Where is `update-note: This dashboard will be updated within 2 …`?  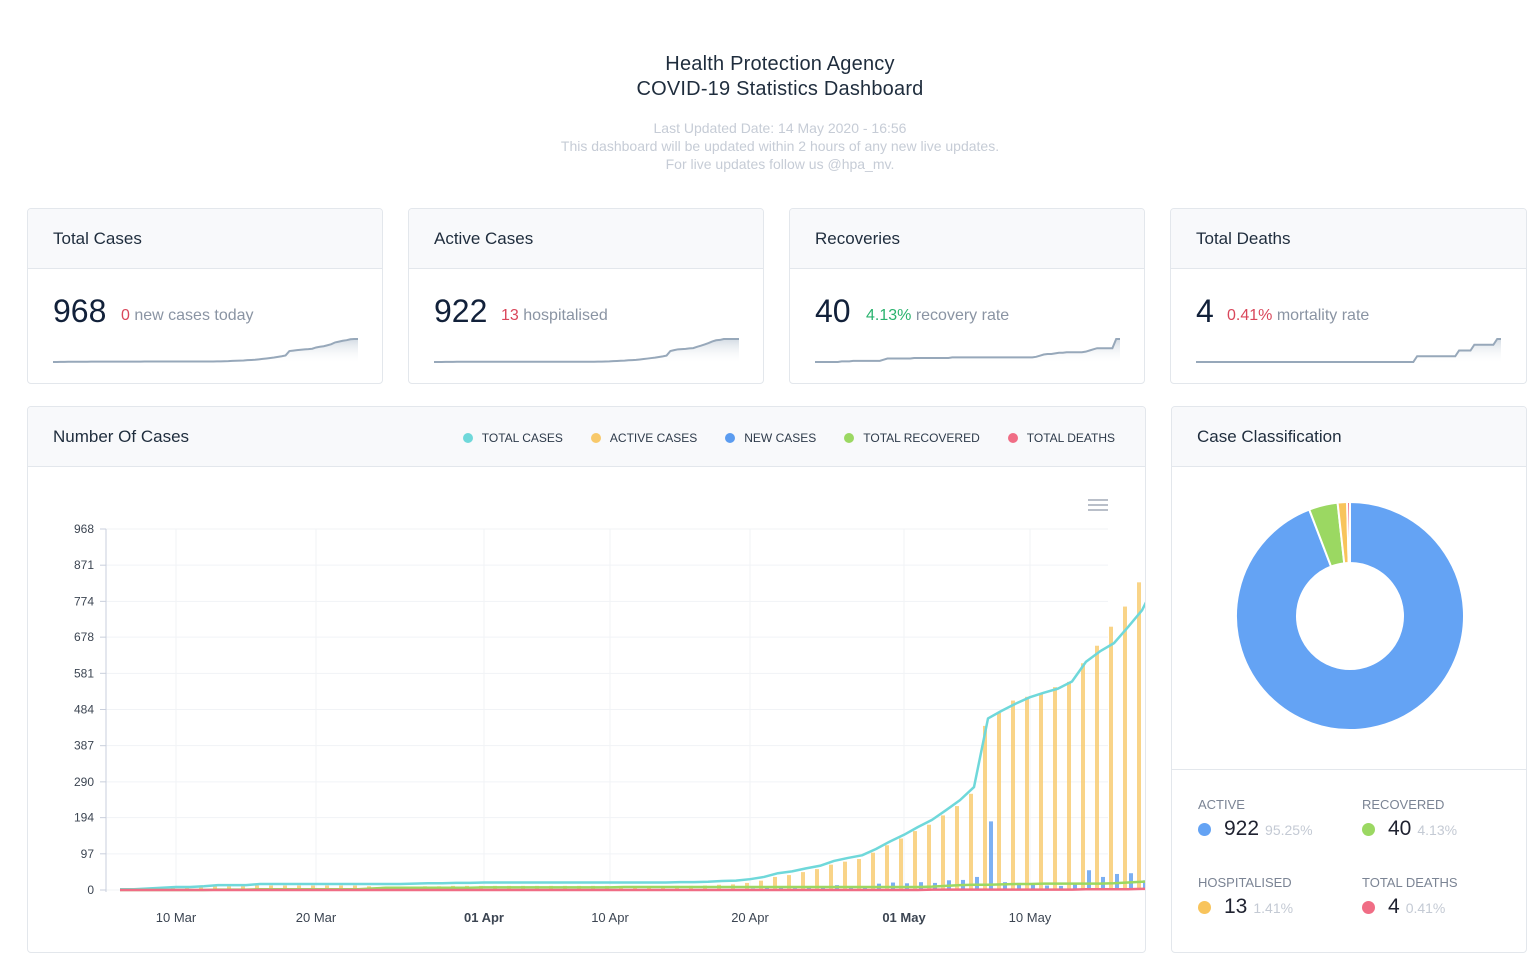
update-note: This dashboard will be updated within 2 … is located at coordinates (780, 146).